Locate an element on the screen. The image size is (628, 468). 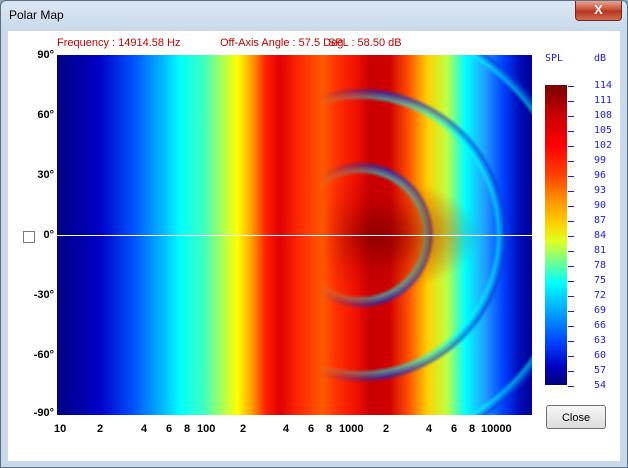
show-axis-checkbox is located at coordinates (29, 237).